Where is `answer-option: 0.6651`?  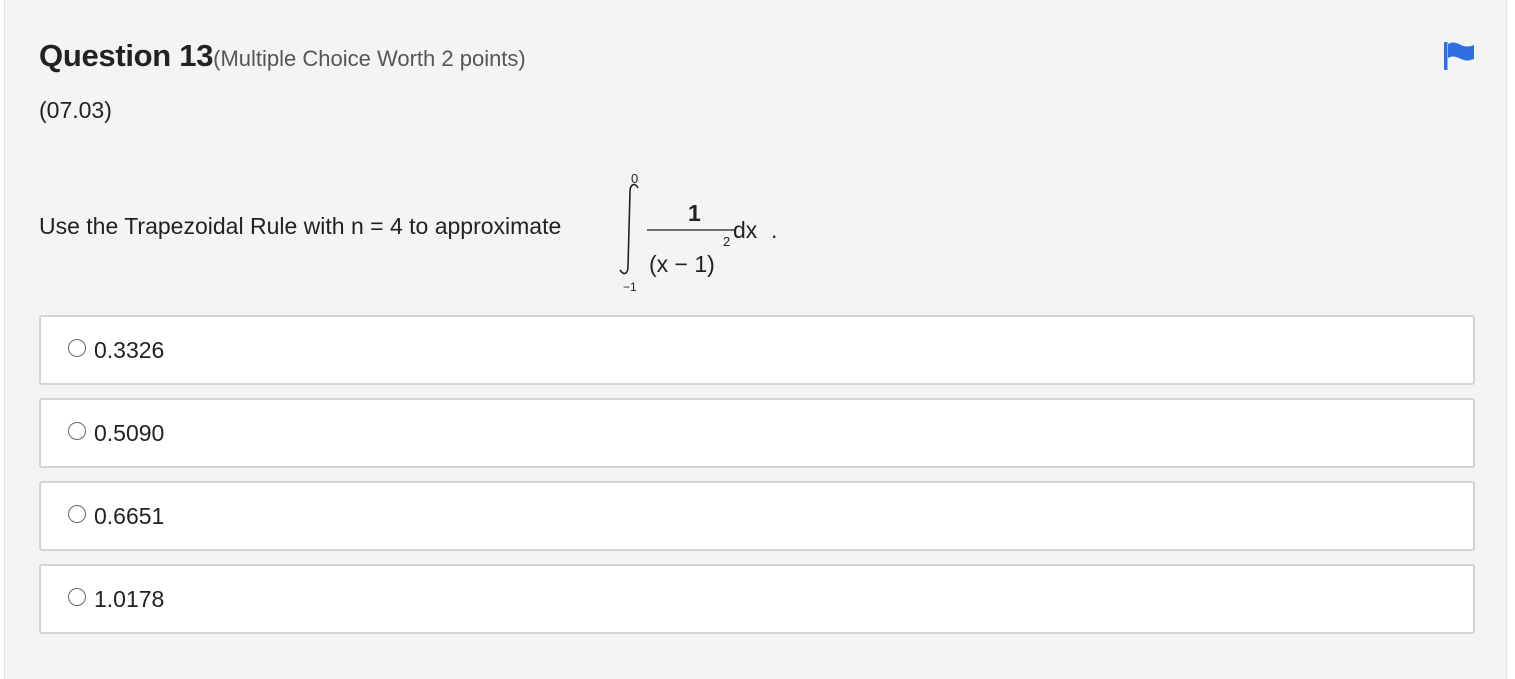
answer-option: 0.6651 is located at coordinates (757, 516).